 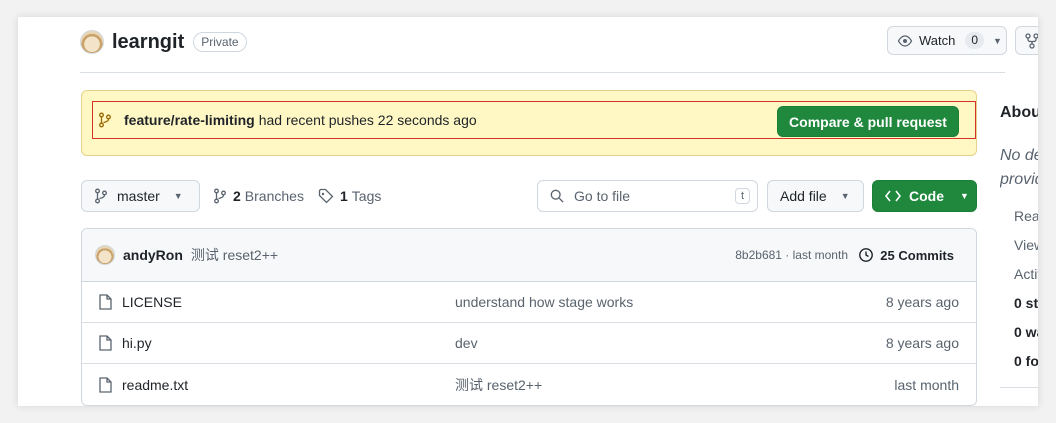 I want to click on stars-label: 0 stars, so click(x=1026, y=303).